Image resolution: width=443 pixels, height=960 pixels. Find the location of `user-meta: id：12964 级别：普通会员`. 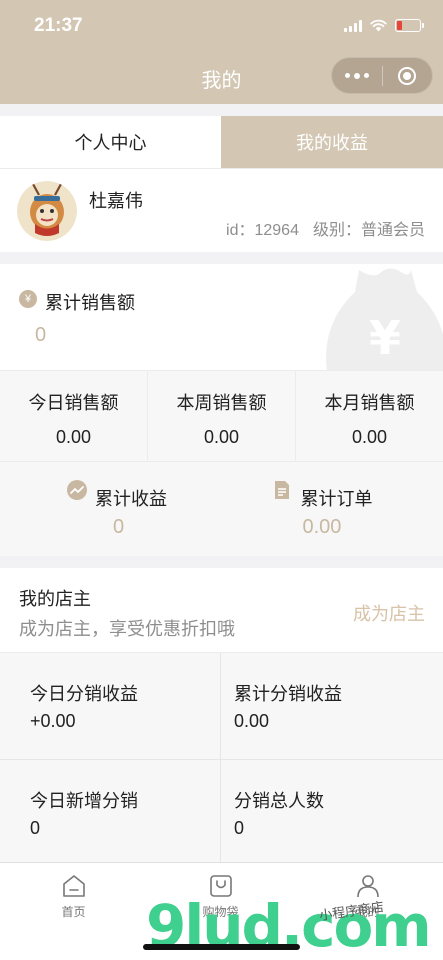

user-meta: id：12964 级别：普通会员 is located at coordinates (325, 228).